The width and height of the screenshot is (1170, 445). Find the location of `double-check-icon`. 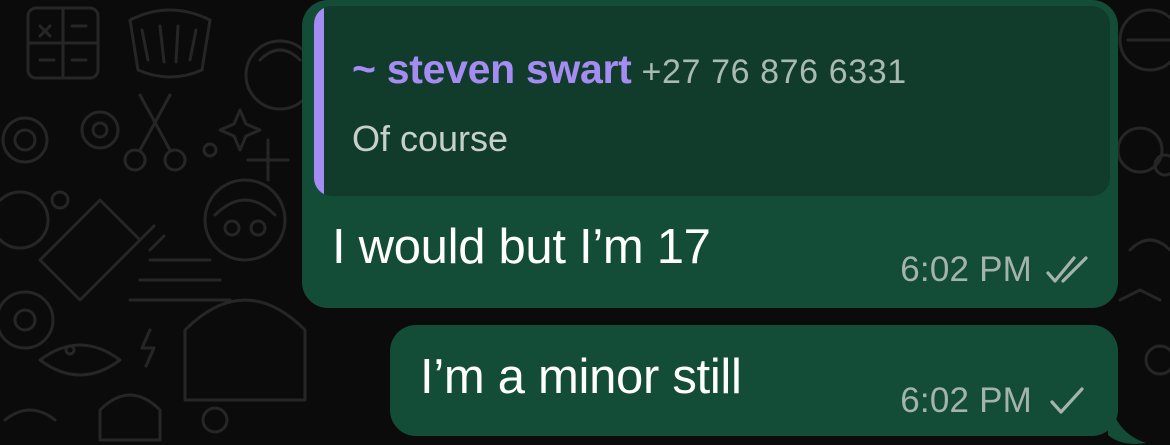

double-check-icon is located at coordinates (1069, 270).